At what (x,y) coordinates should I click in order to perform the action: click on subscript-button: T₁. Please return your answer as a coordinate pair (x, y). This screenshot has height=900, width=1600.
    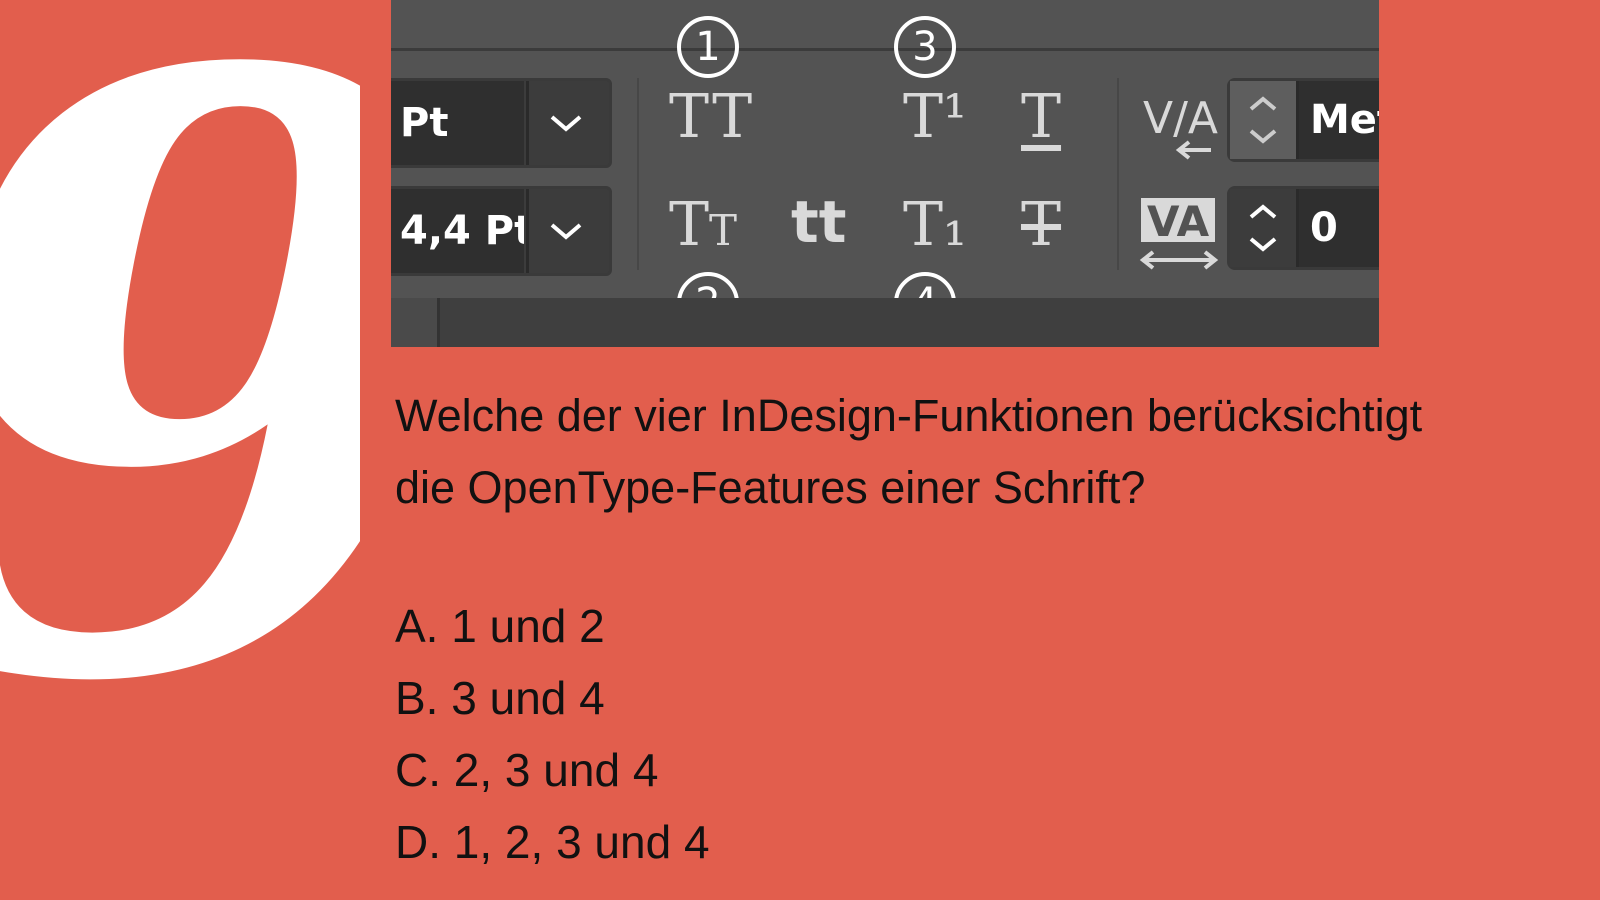
    Looking at the image, I should click on (935, 225).